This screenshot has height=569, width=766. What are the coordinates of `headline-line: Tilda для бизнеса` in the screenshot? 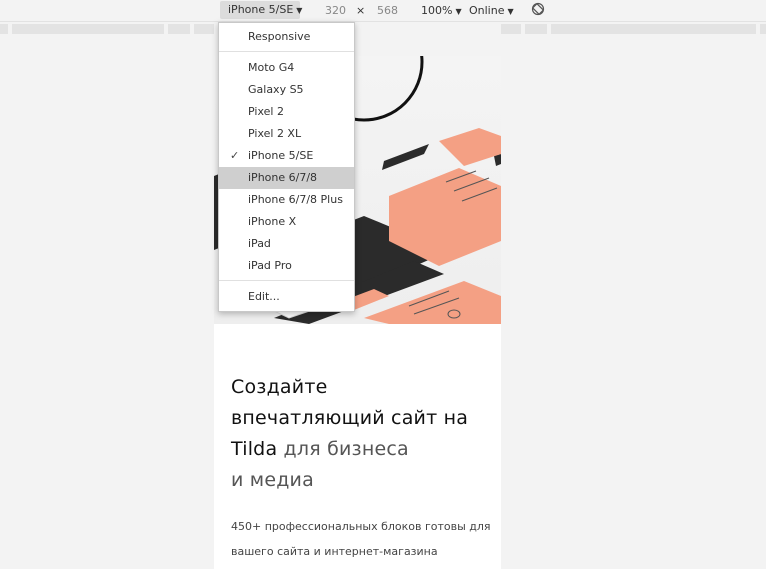 It's located at (362, 449).